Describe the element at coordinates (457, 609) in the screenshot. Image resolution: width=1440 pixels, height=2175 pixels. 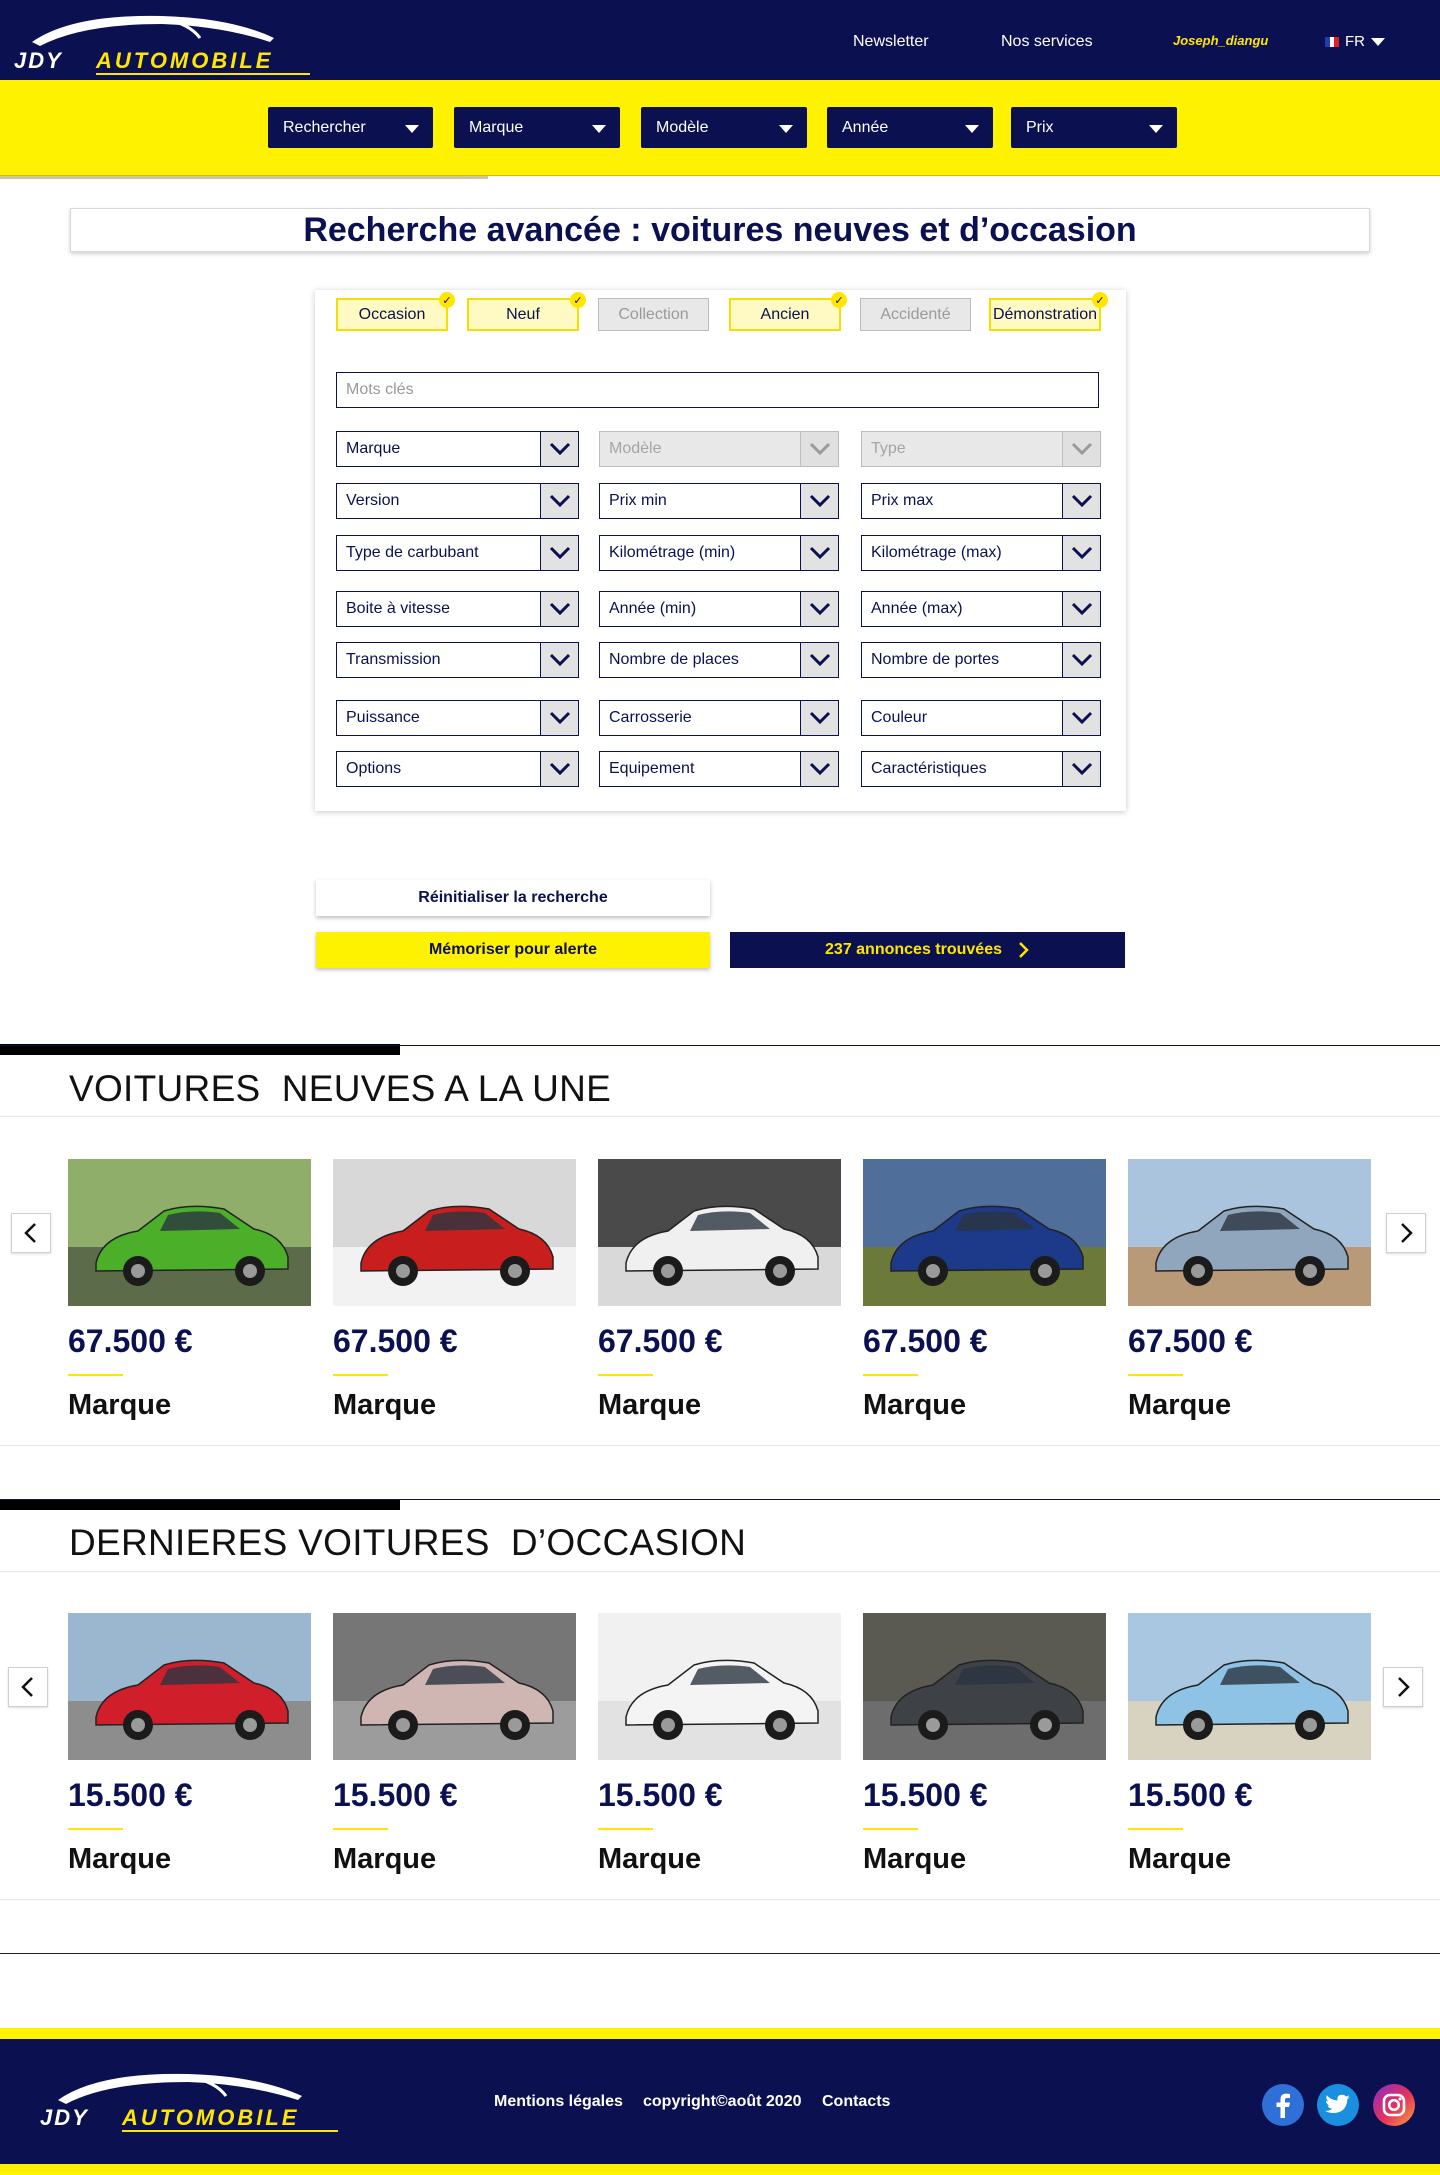
I see `filter-dropdown: Boite à vitesse` at that location.